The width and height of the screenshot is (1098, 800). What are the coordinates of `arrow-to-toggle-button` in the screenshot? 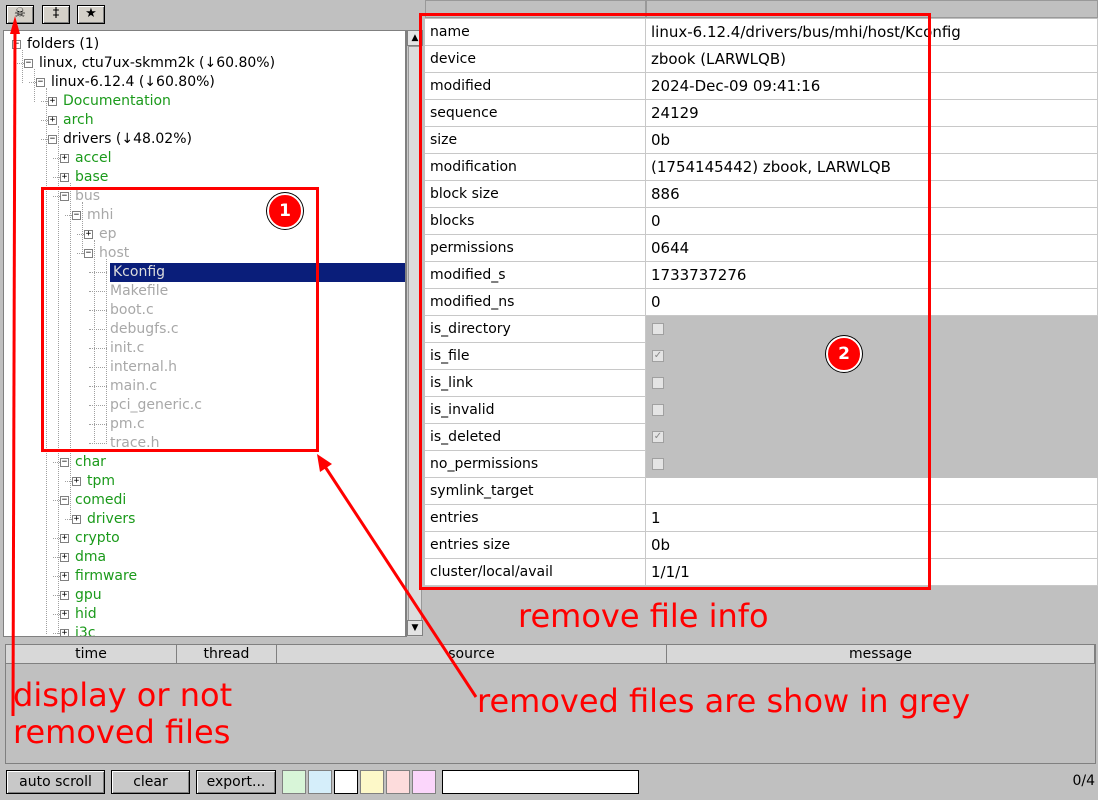 It's located at (14, 370).